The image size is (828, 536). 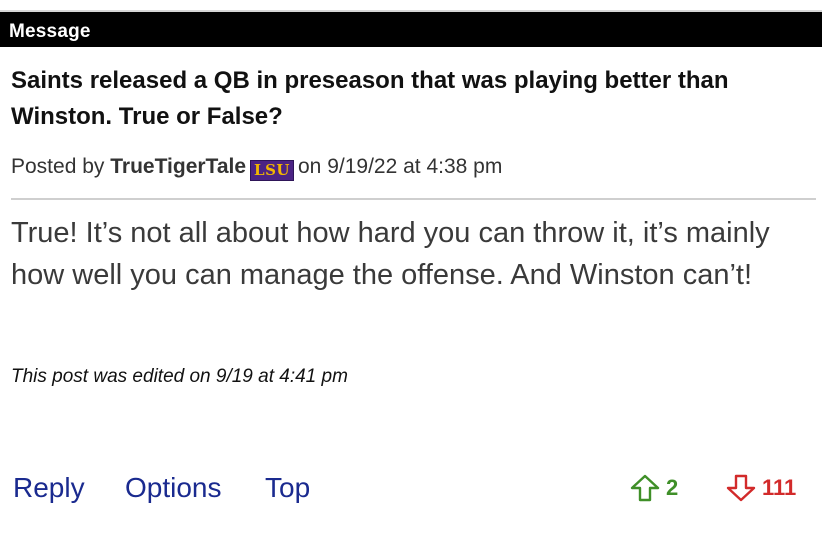 What do you see at coordinates (178, 166) in the screenshot?
I see `author-link: TrueTigerTale` at bounding box center [178, 166].